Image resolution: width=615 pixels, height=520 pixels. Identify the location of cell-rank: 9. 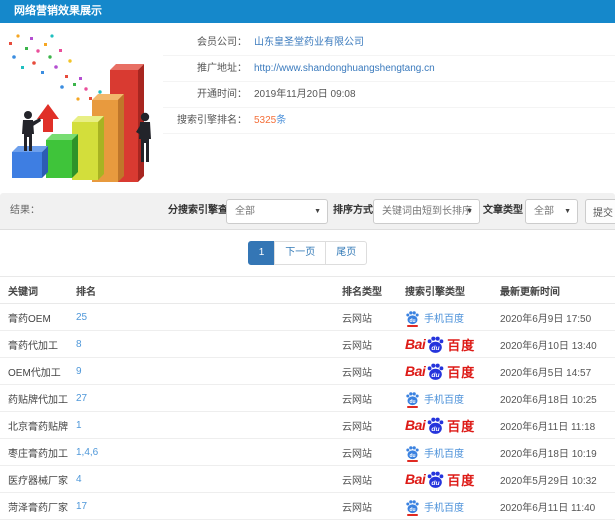
(201, 371).